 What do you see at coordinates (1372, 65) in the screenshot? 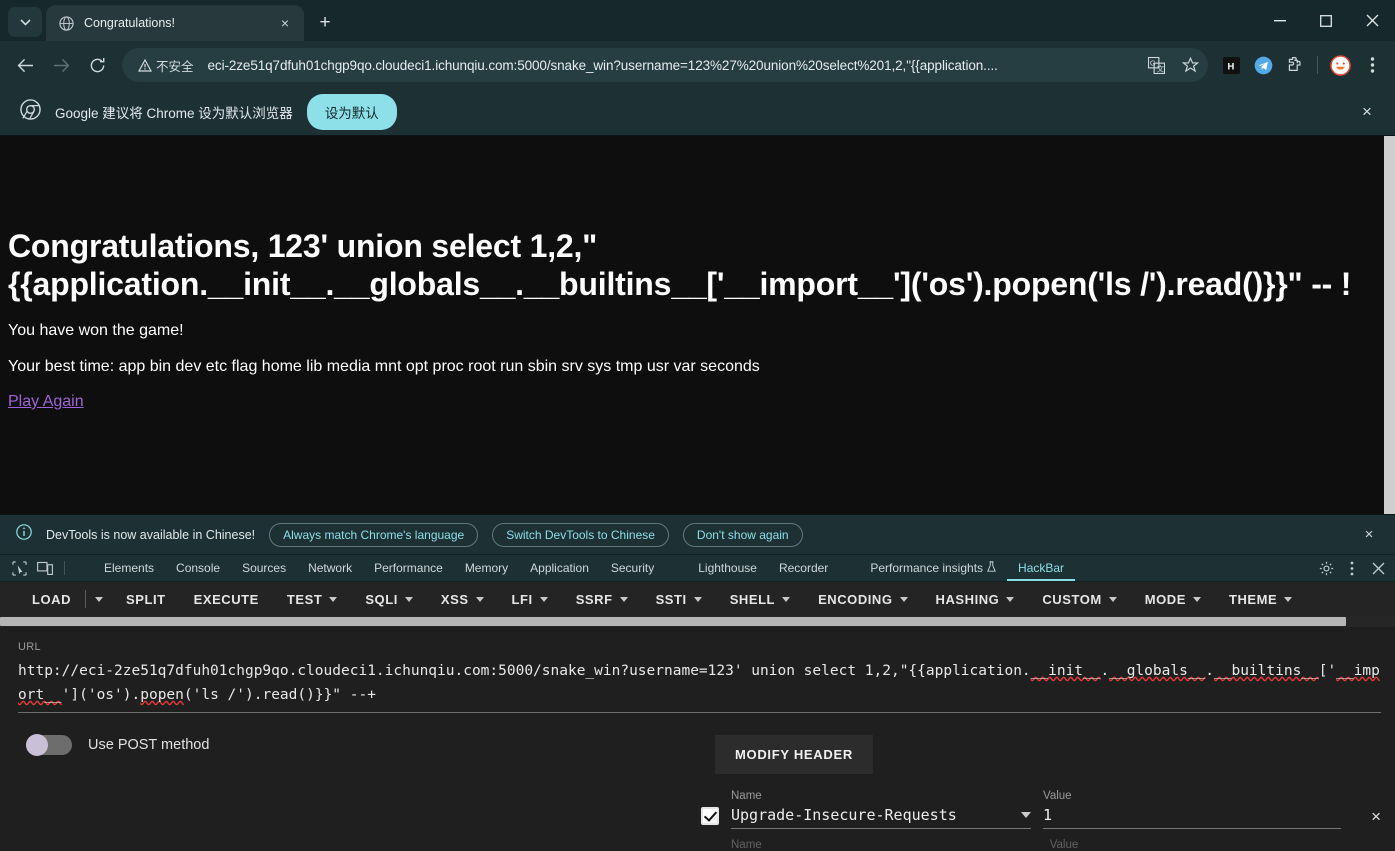
I see `chrome-menu-icon` at bounding box center [1372, 65].